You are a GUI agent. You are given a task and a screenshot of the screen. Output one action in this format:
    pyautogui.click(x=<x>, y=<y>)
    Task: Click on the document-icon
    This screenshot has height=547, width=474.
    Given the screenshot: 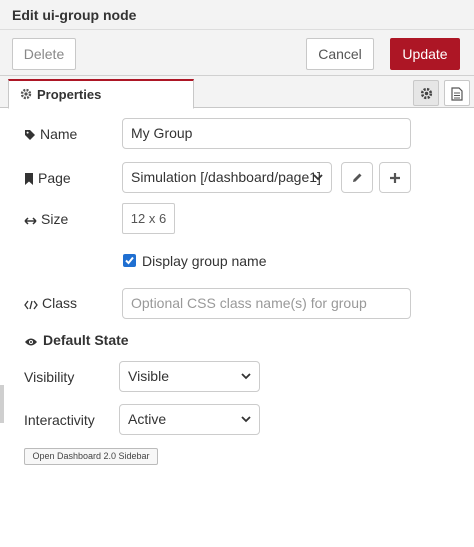 What is the action you would take?
    pyautogui.click(x=457, y=94)
    